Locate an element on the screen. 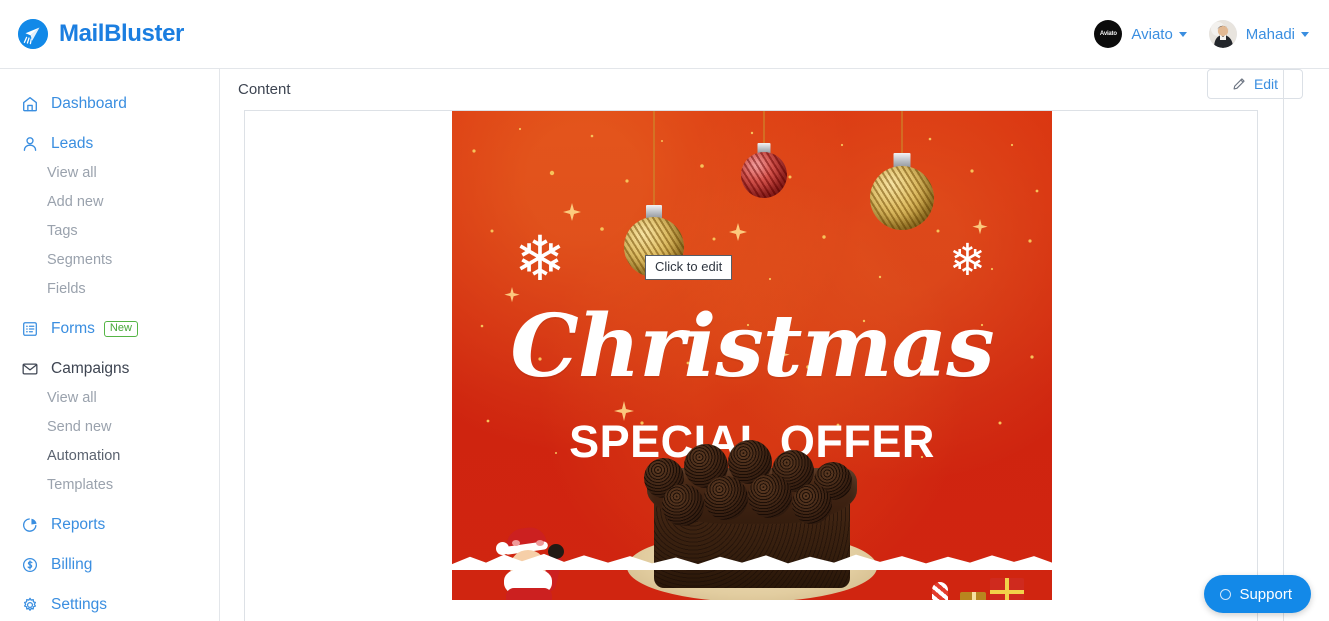 The height and width of the screenshot is (621, 1329). gear-icon is located at coordinates (30, 605).